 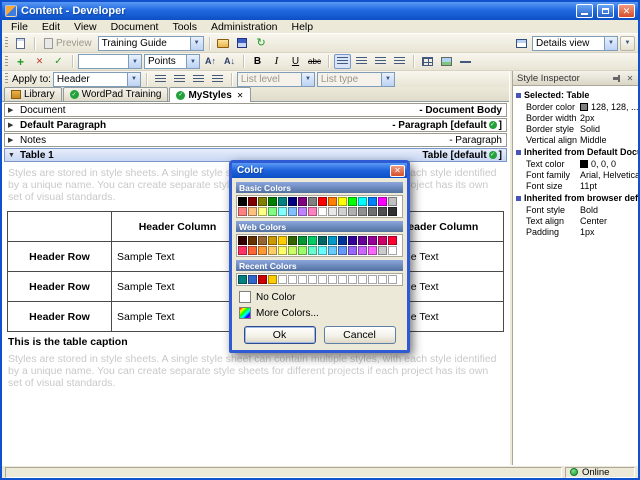 What do you see at coordinates (314, 61) in the screenshot?
I see `strikethrough-icon: abc` at bounding box center [314, 61].